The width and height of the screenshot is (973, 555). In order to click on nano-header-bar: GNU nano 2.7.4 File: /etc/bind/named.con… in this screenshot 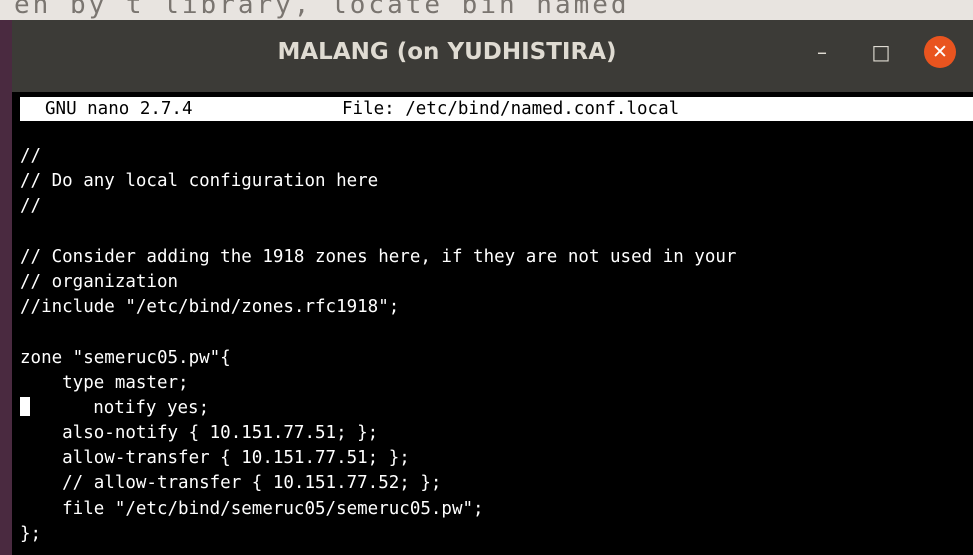, I will do `click(496, 109)`.